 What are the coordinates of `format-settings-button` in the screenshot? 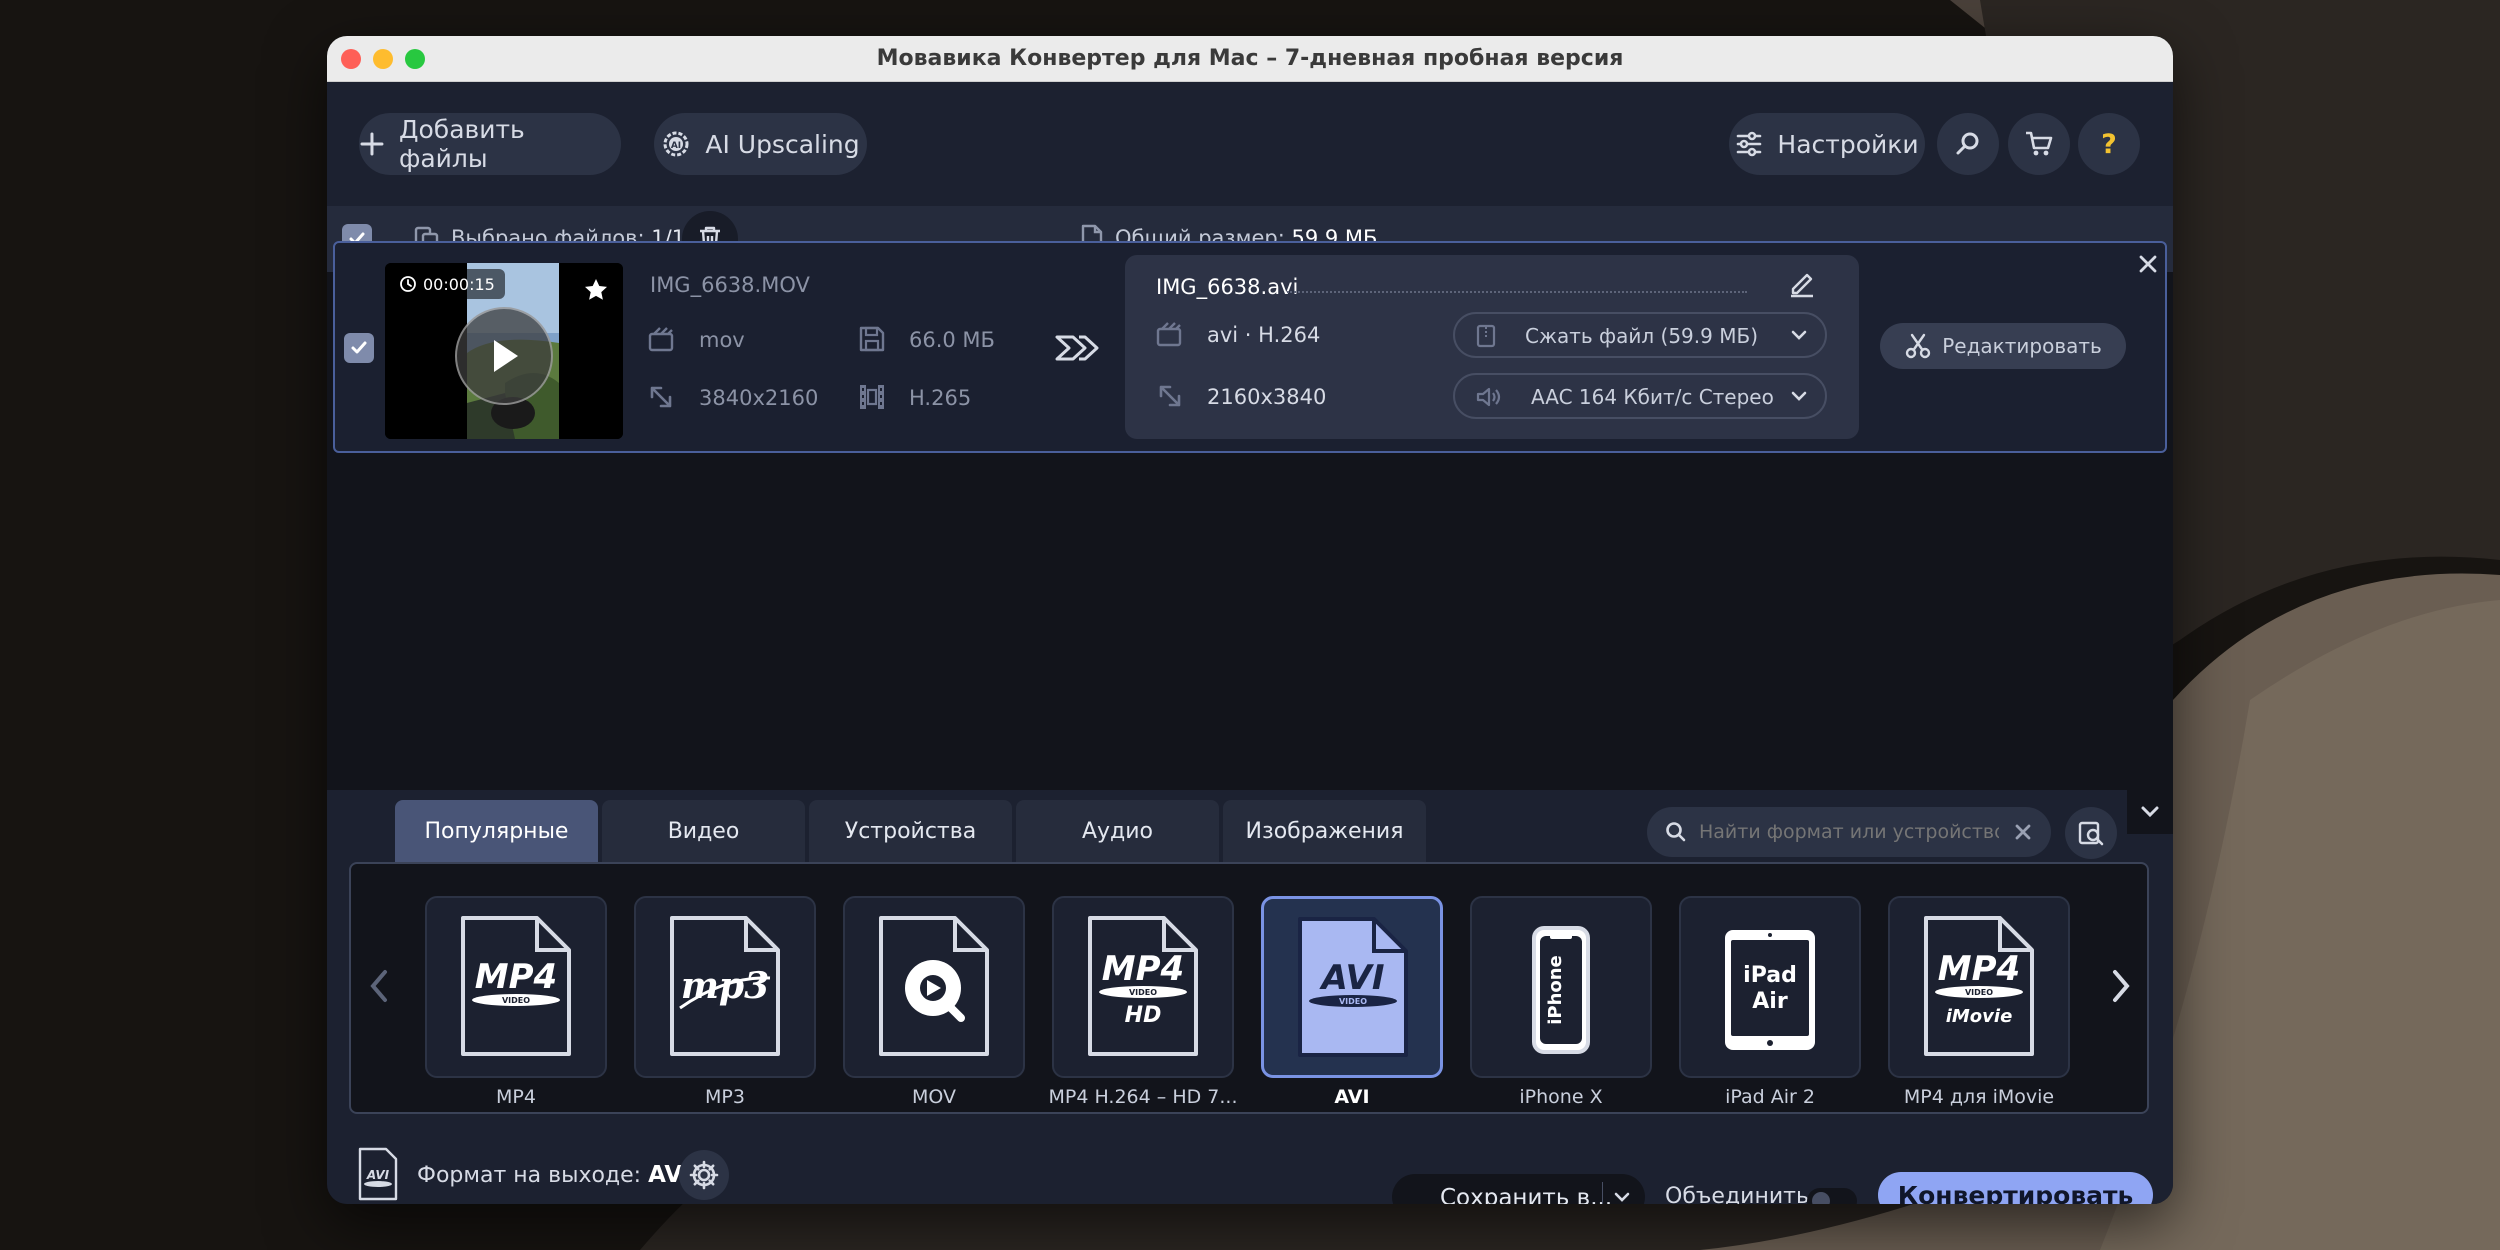 It's located at (704, 1175).